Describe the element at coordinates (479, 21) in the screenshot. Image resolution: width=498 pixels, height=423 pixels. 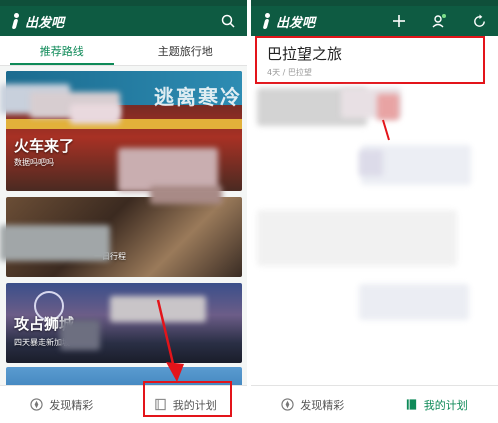
I see `sync-icon` at that location.